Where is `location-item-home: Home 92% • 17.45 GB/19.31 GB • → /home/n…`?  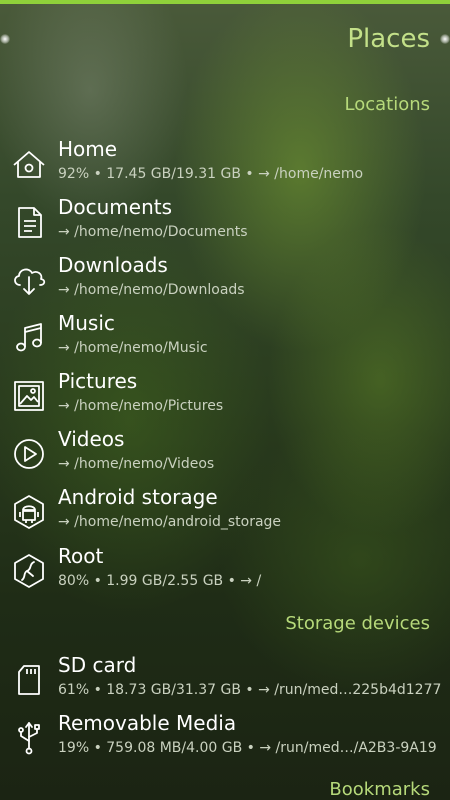 location-item-home: Home 92% • 17.45 GB/19.31 GB • → /home/n… is located at coordinates (225, 166).